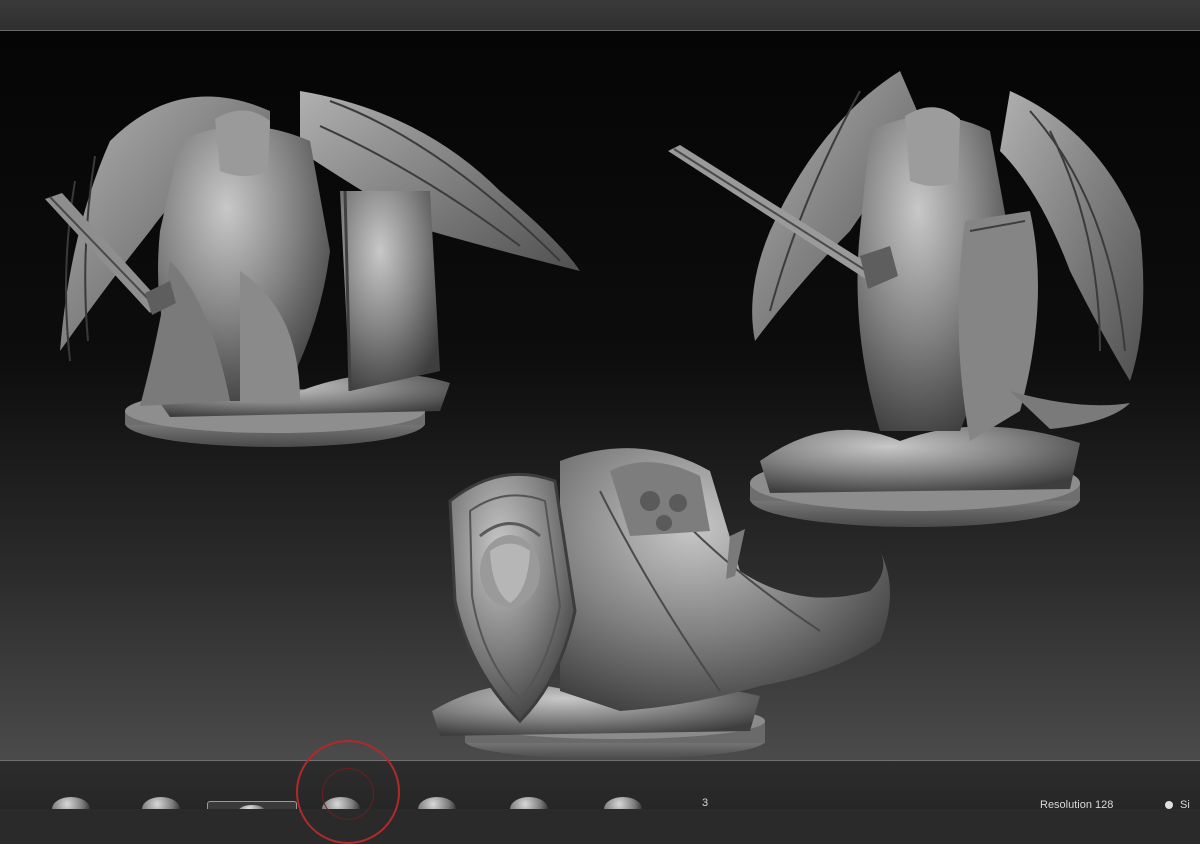  What do you see at coordinates (600, 785) in the screenshot?
I see `brush-shelf: 3 Resolution 128 Si` at bounding box center [600, 785].